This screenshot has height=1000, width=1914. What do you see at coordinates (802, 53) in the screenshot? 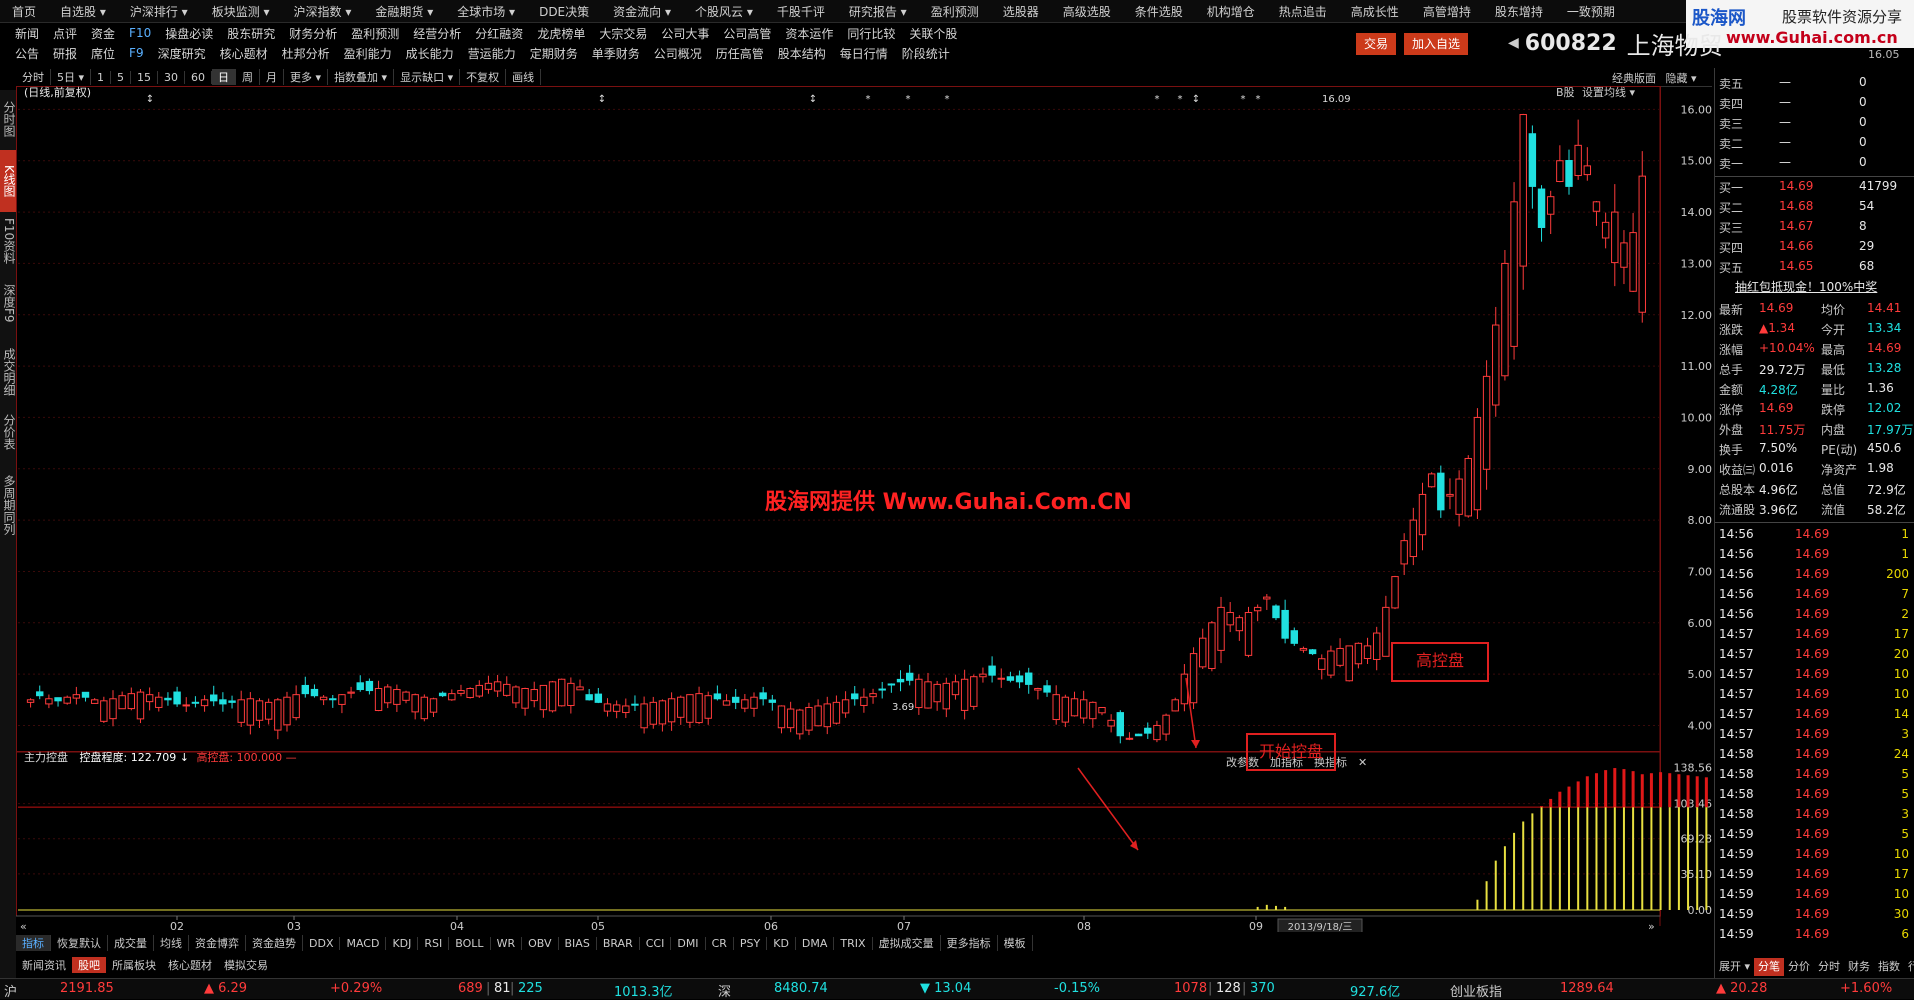
I see `submenu-bottom-14: 股本结构` at bounding box center [802, 53].